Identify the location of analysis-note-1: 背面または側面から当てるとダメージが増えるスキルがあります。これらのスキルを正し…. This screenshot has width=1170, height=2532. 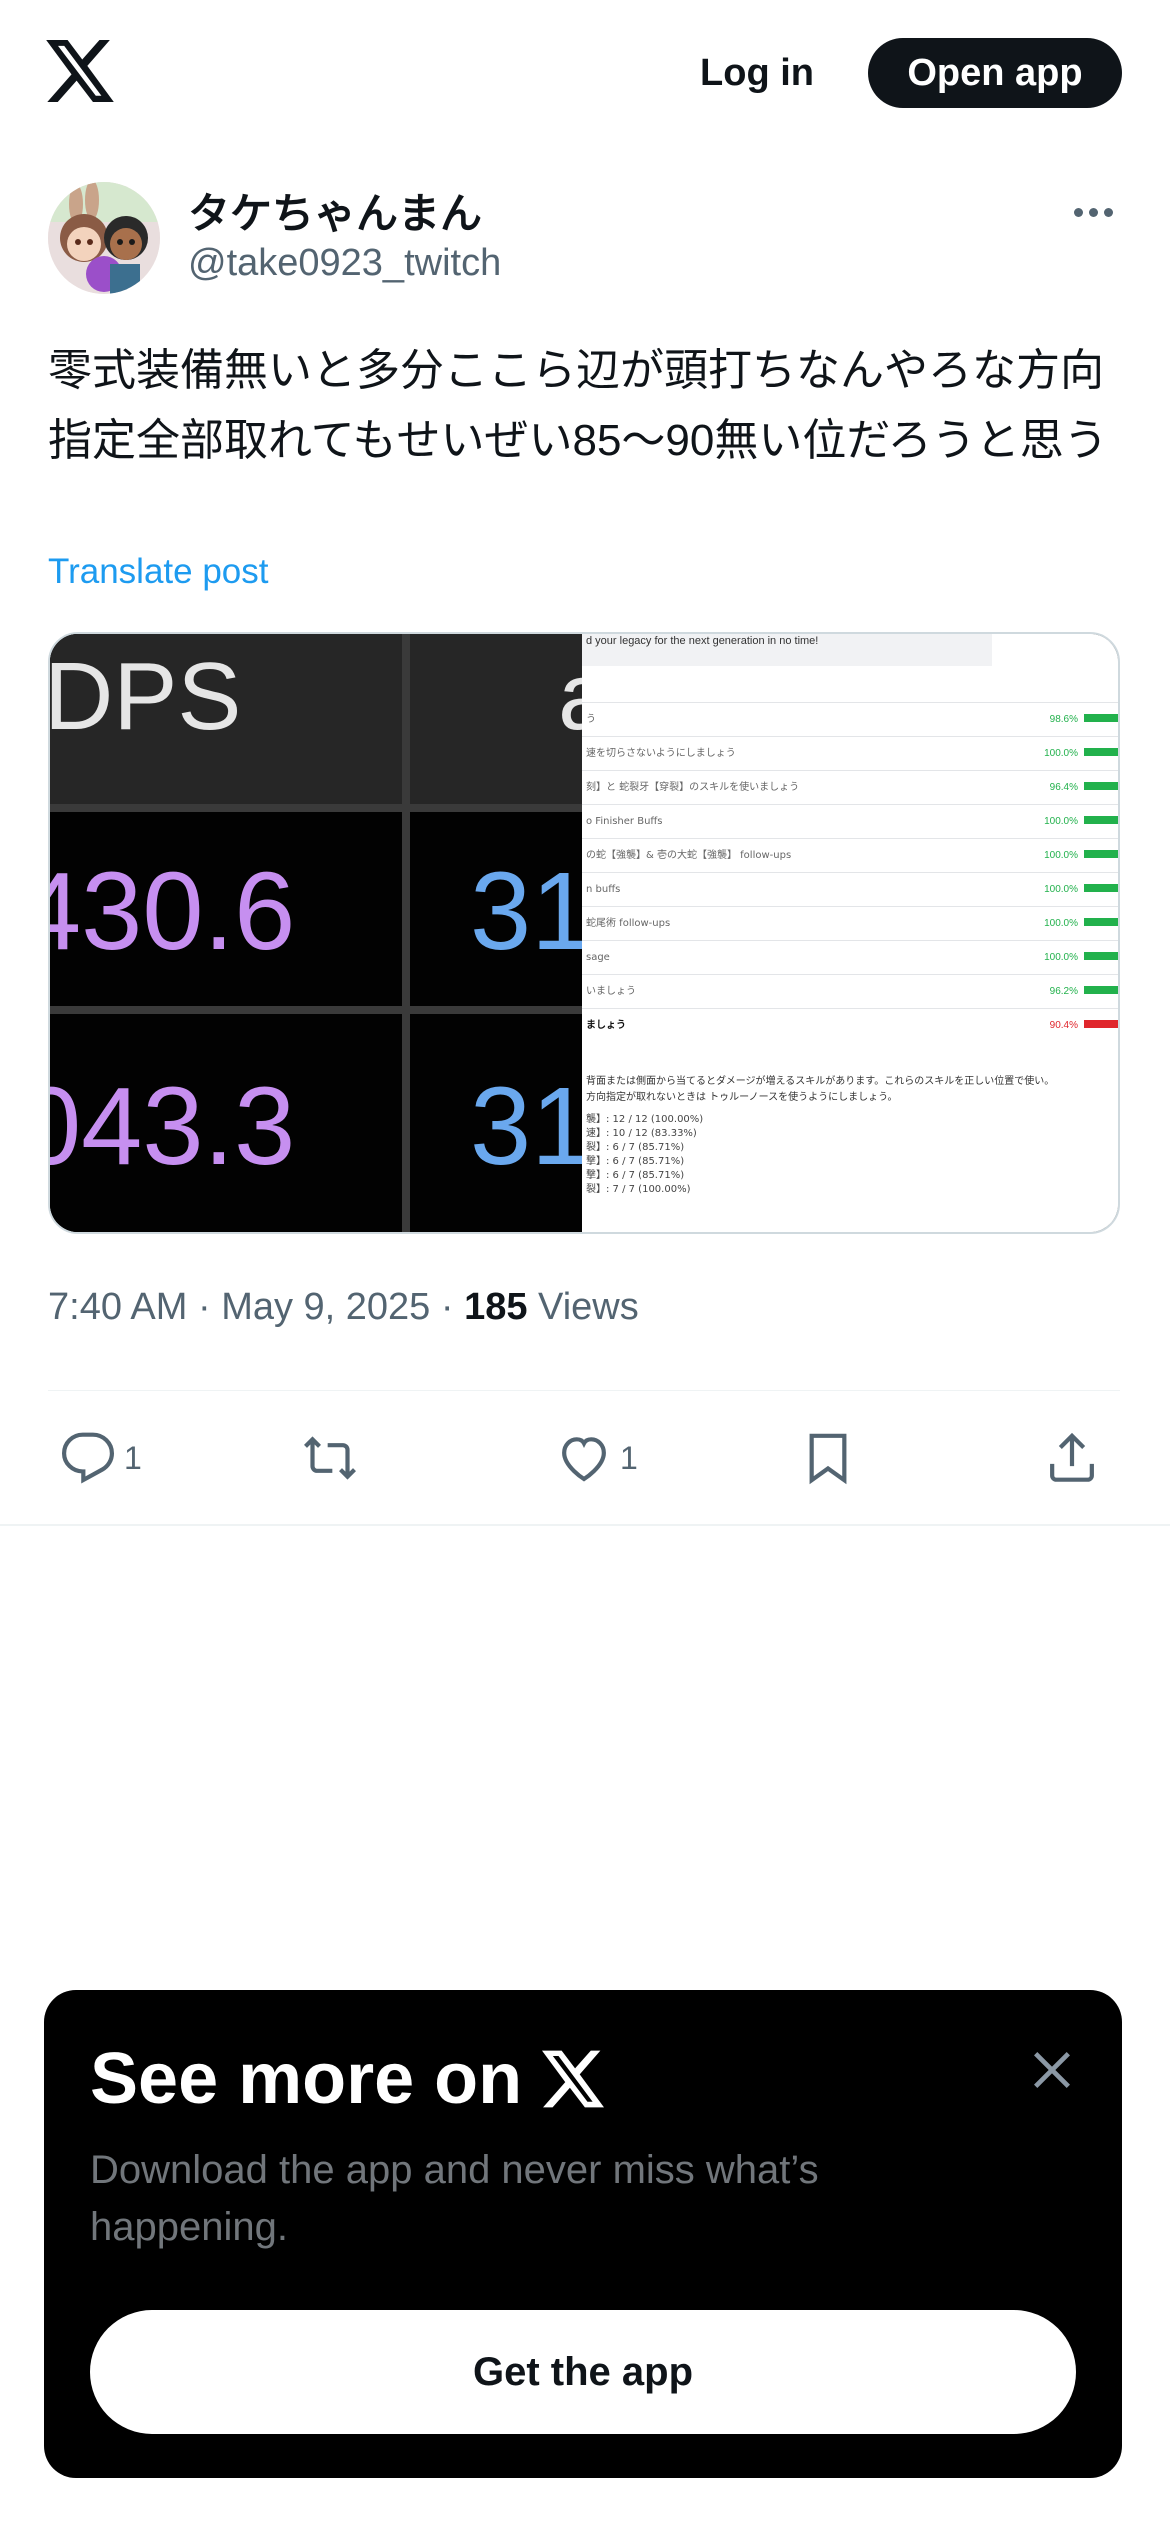
(820, 1080).